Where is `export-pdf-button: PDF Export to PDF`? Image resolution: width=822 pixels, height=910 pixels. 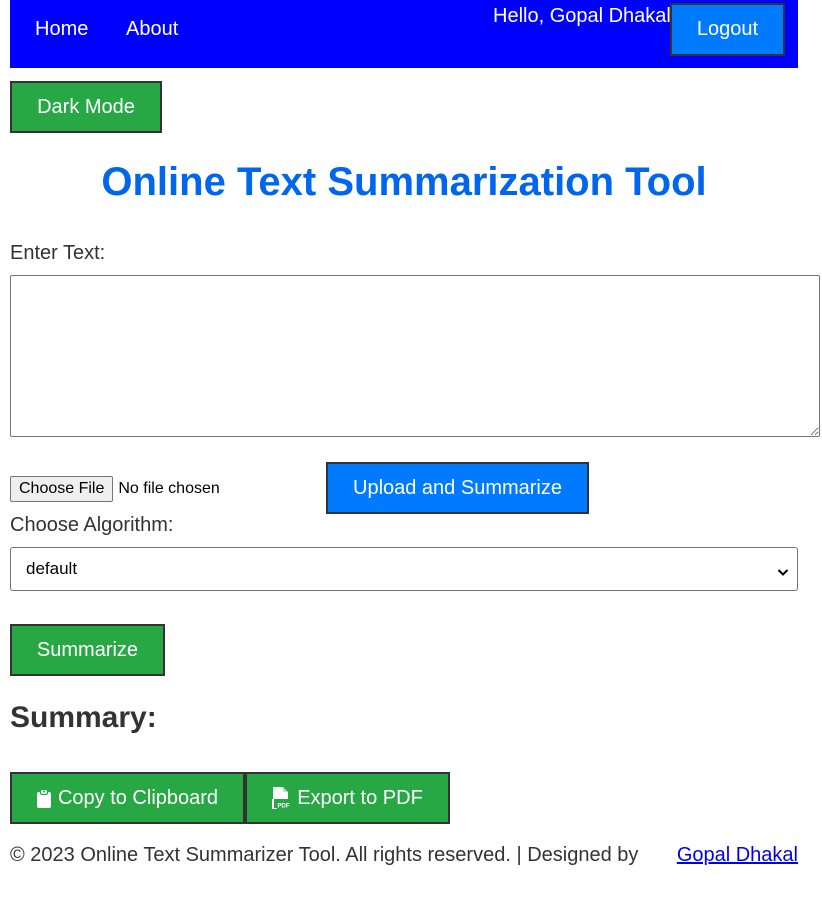 export-pdf-button: PDF Export to PDF is located at coordinates (347, 798).